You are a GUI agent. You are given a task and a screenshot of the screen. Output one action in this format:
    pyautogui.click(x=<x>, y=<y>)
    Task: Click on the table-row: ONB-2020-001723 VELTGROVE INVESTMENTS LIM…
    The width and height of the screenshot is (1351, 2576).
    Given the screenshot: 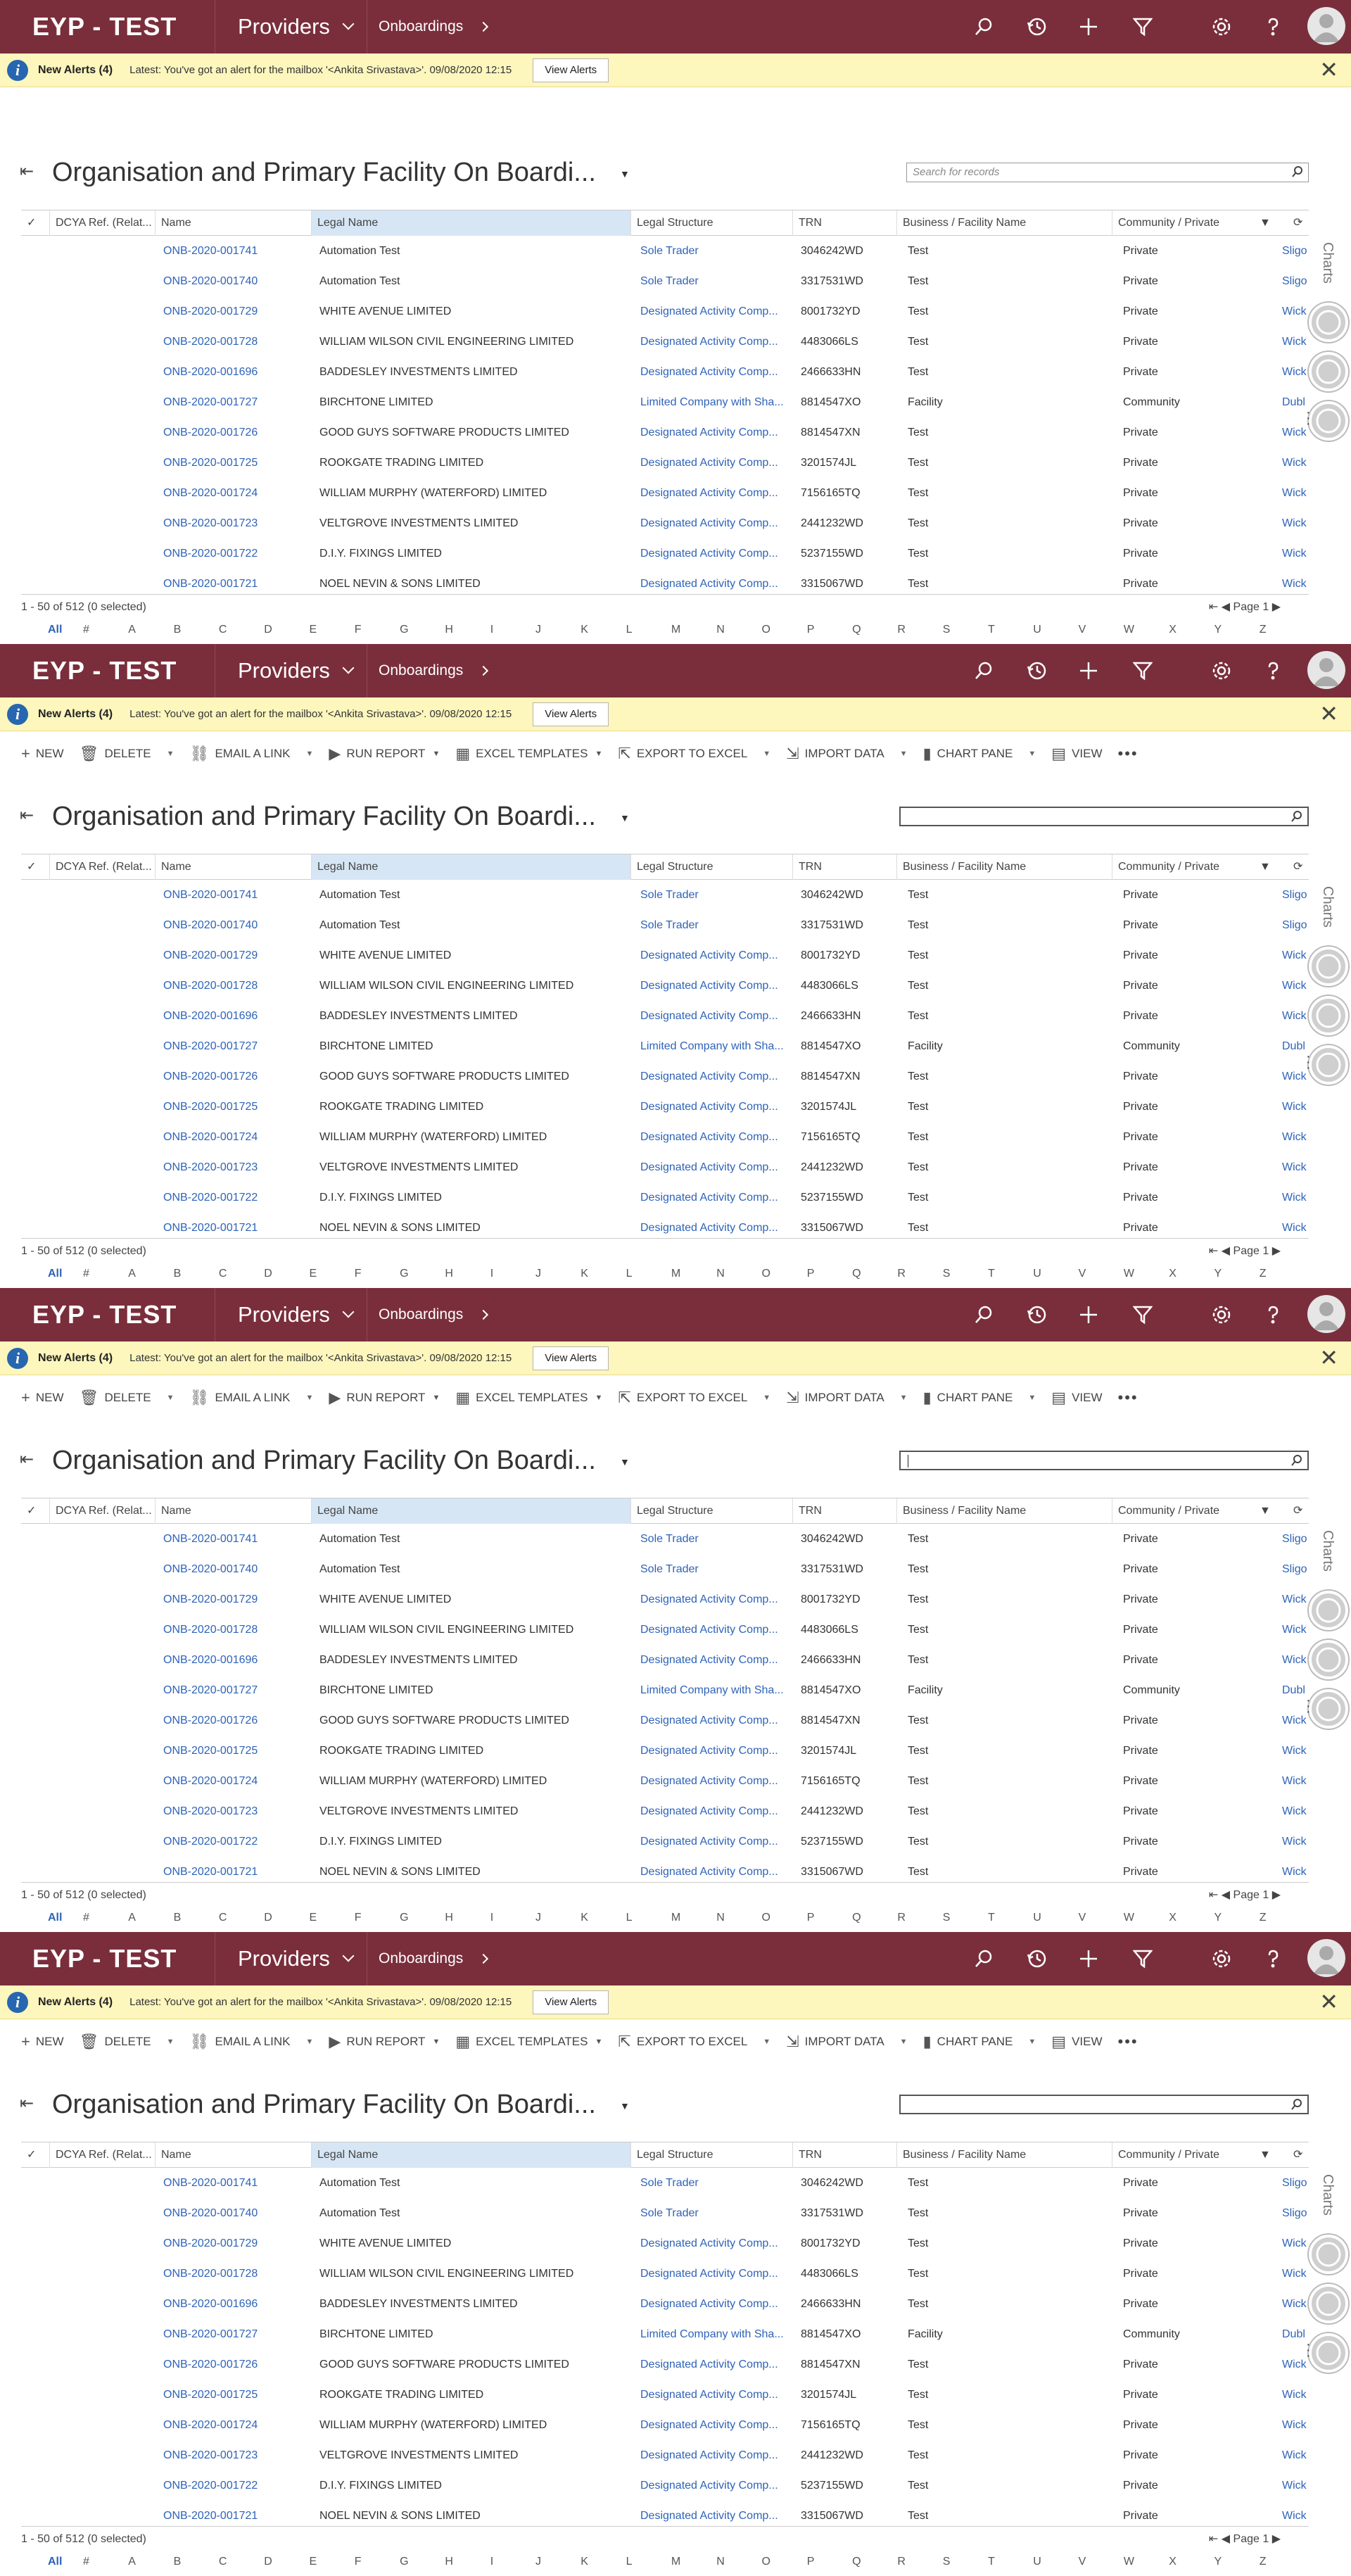 What is the action you would take?
    pyautogui.click(x=665, y=1167)
    